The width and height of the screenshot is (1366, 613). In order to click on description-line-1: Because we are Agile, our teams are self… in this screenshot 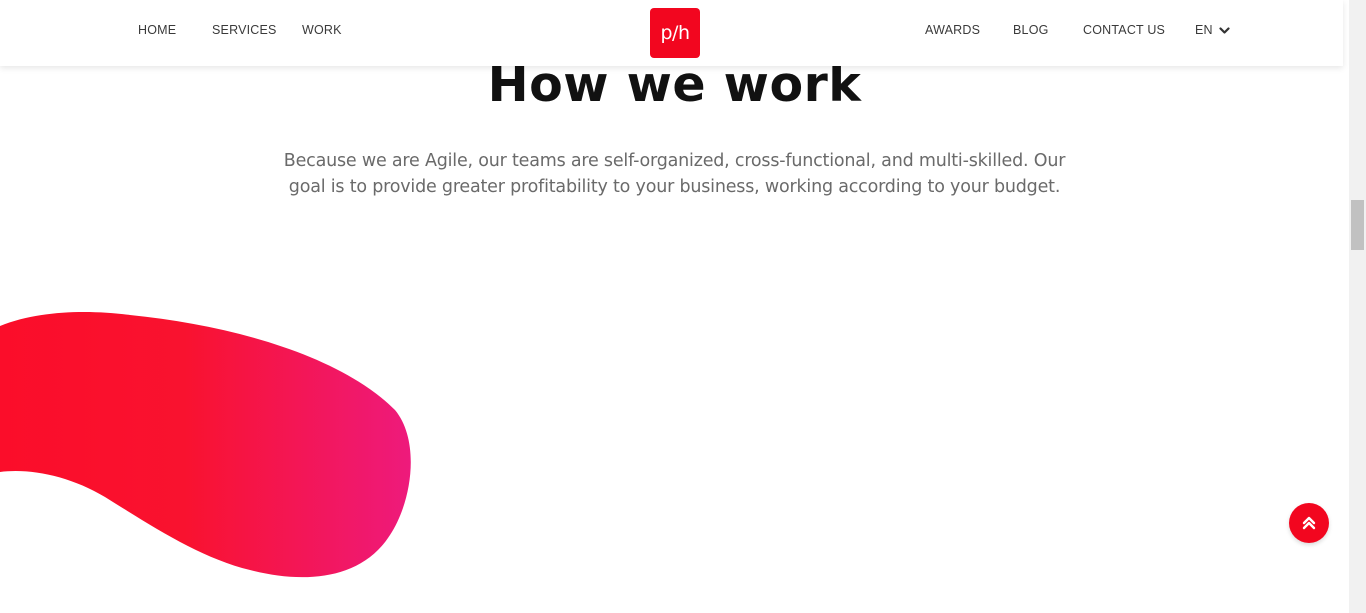, I will do `click(674, 161)`.